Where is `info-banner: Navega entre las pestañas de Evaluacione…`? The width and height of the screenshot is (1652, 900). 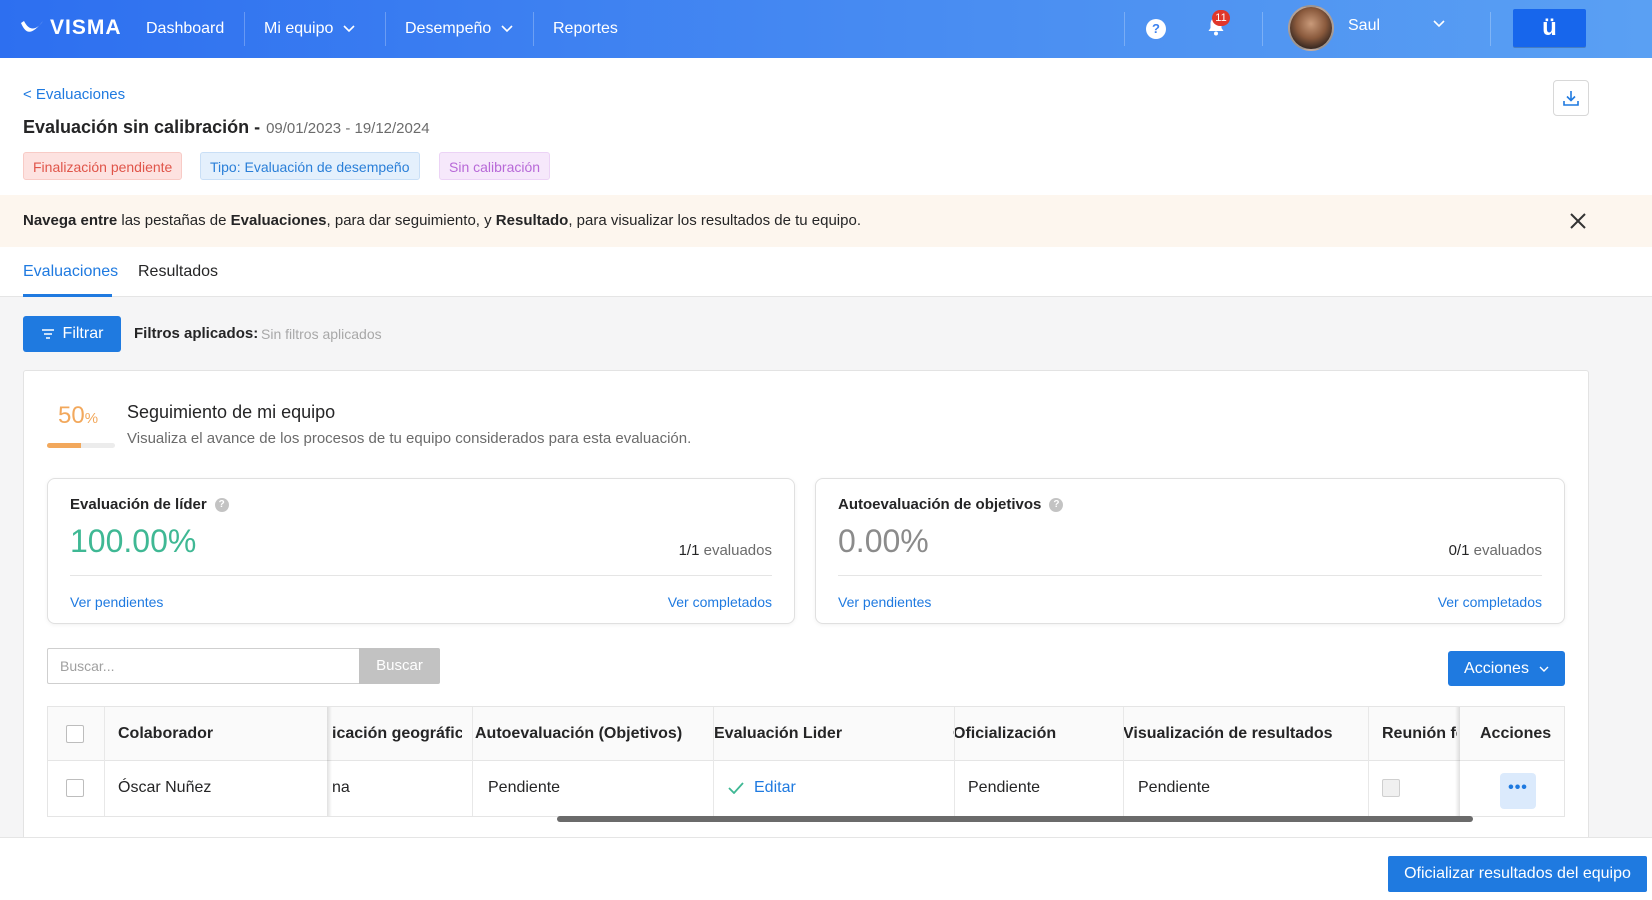 info-banner: Navega entre las pestañas de Evaluacione… is located at coordinates (826, 221).